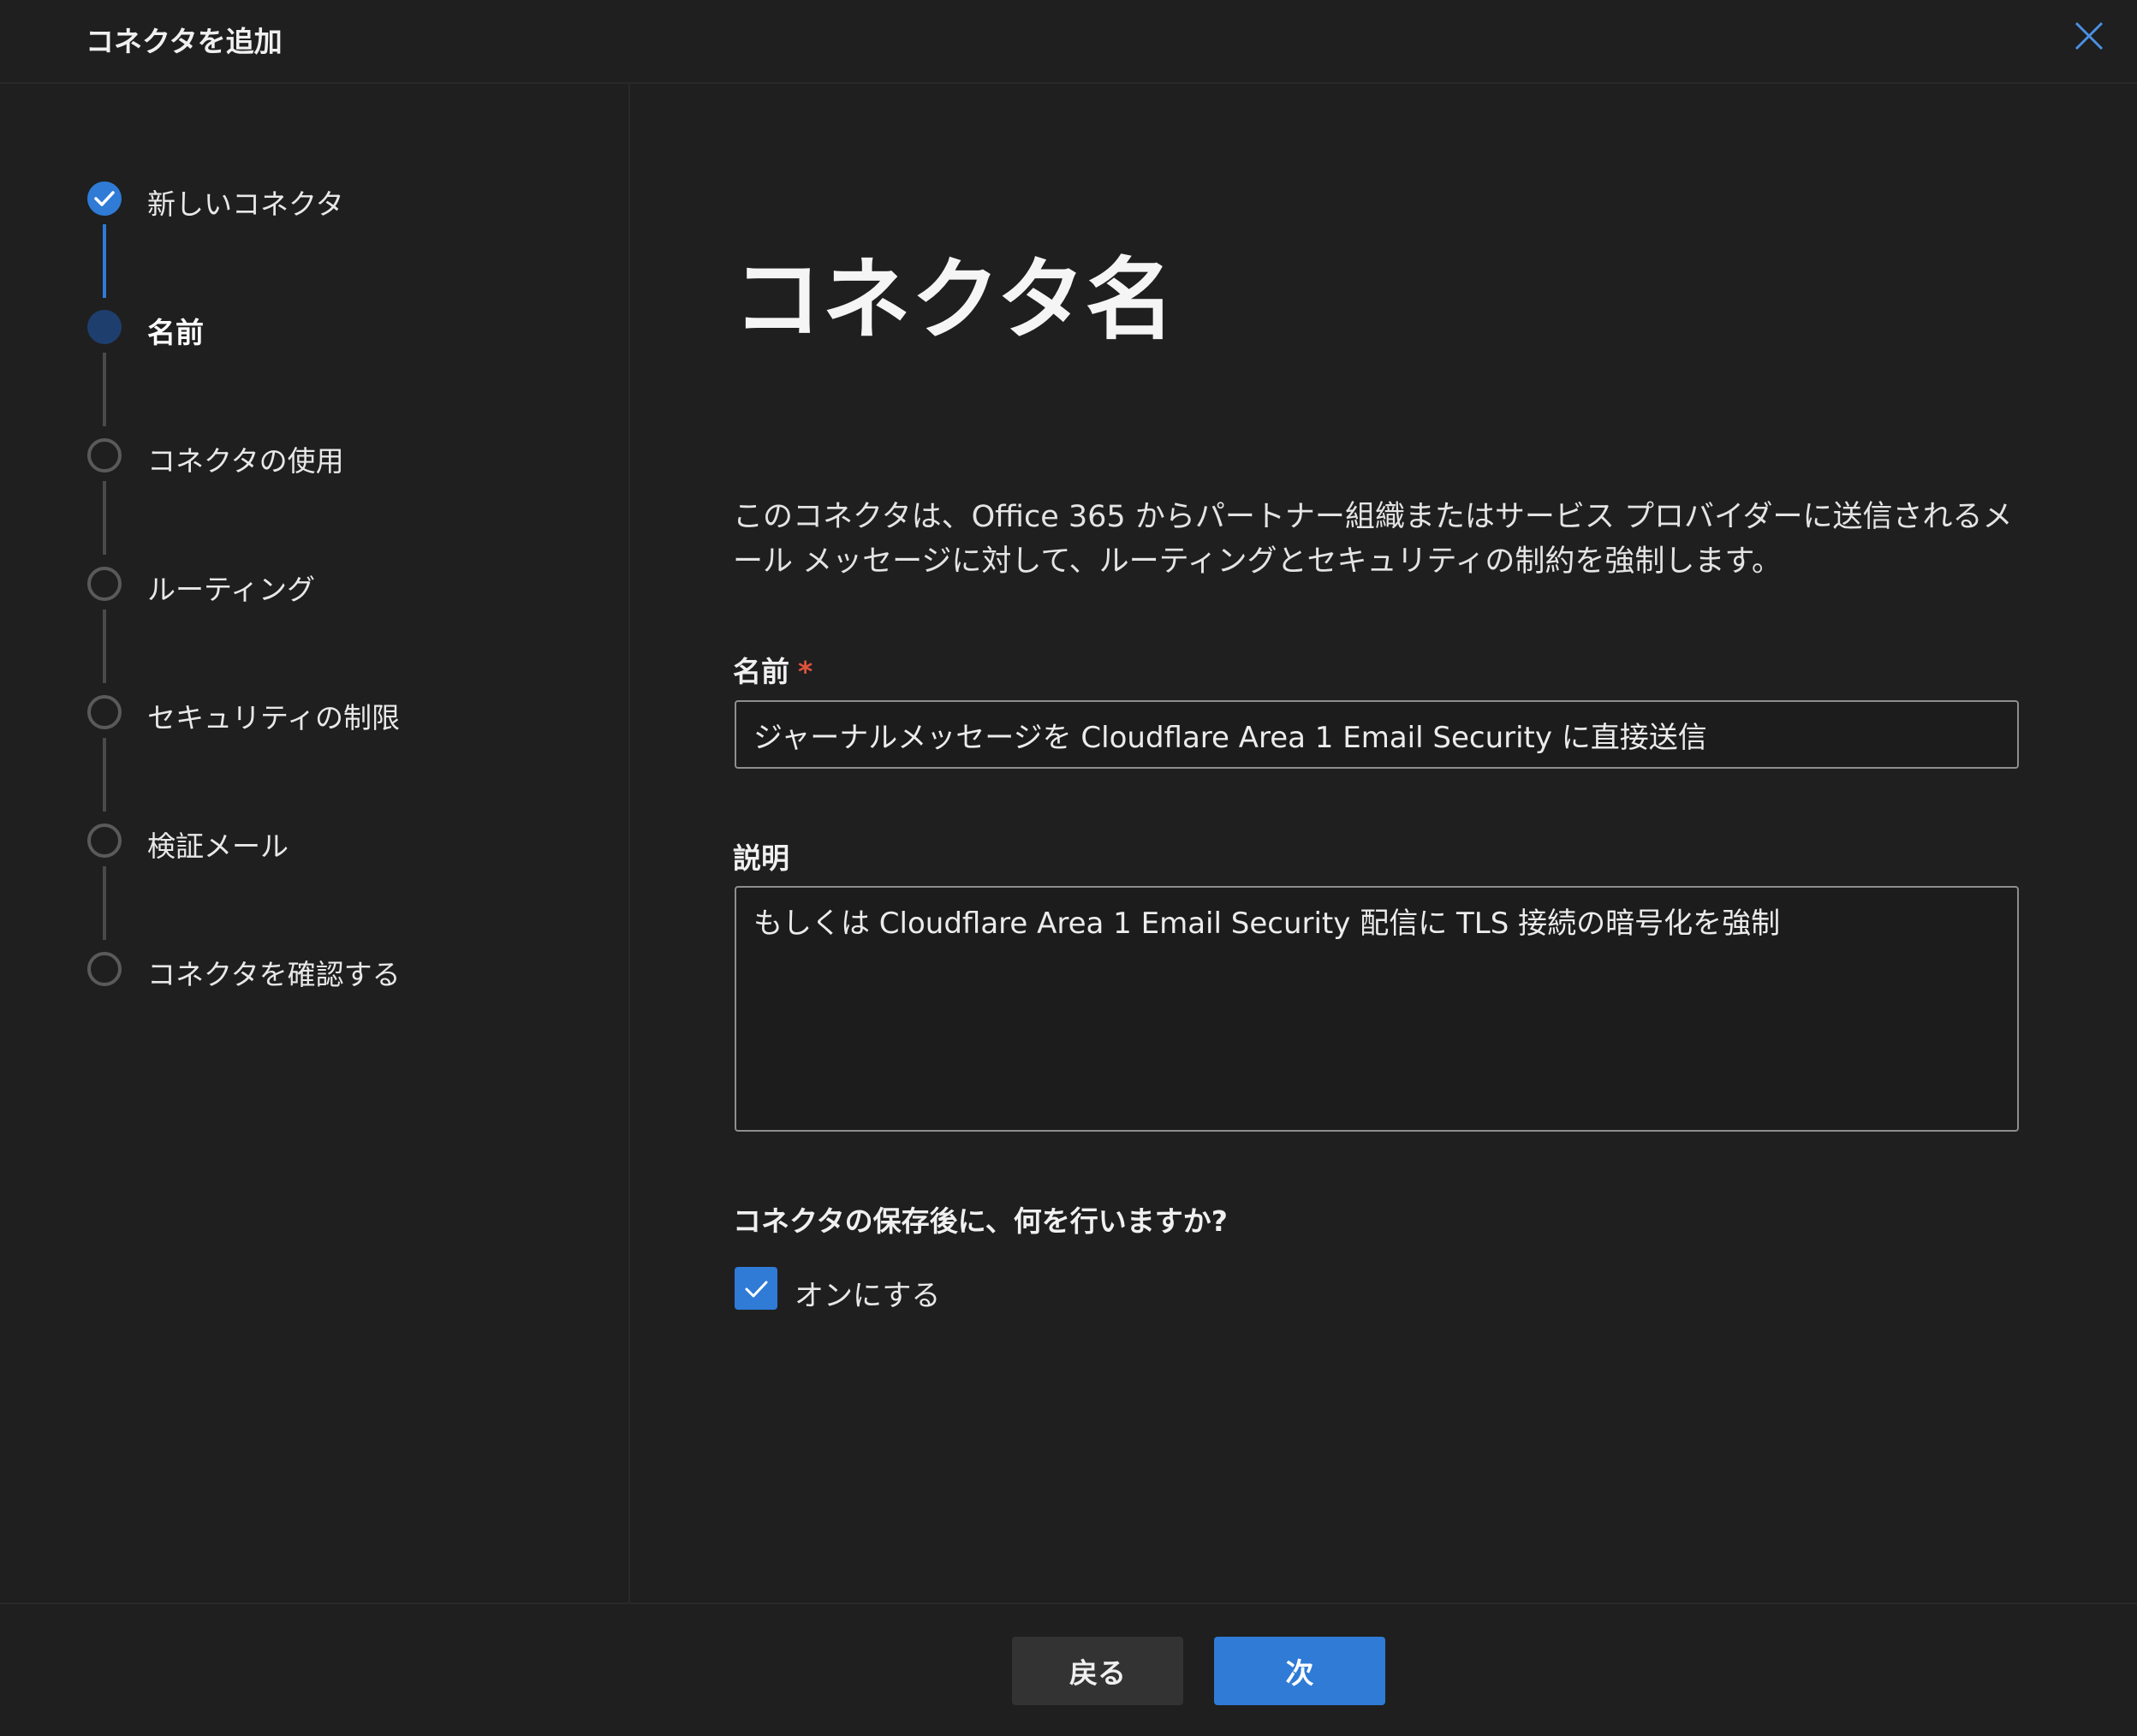 The height and width of the screenshot is (1736, 2137). What do you see at coordinates (246, 204) in the screenshot?
I see `step-label: 新しいコネクタ` at bounding box center [246, 204].